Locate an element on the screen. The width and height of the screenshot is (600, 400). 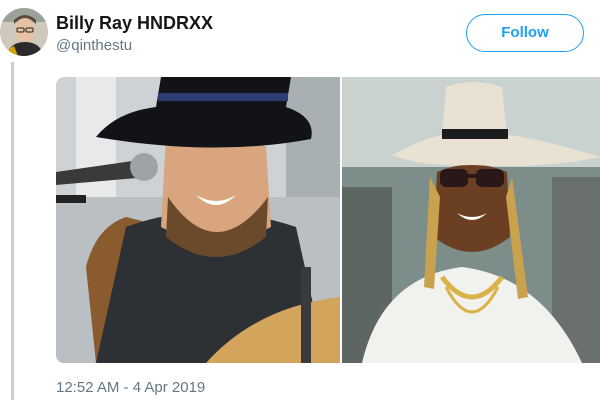
display-name: Billy Ray HNDRXX is located at coordinates (134, 23).